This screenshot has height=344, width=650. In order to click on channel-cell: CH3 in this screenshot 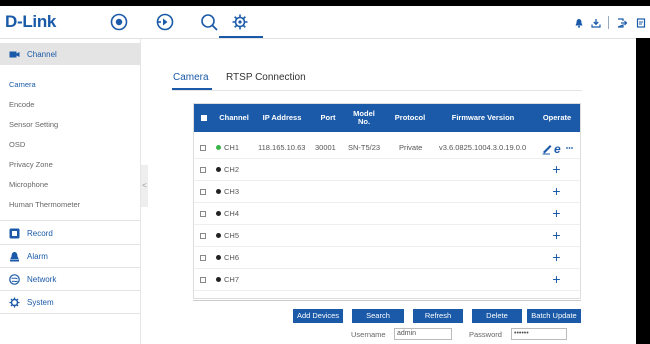, I will do `click(232, 191)`.